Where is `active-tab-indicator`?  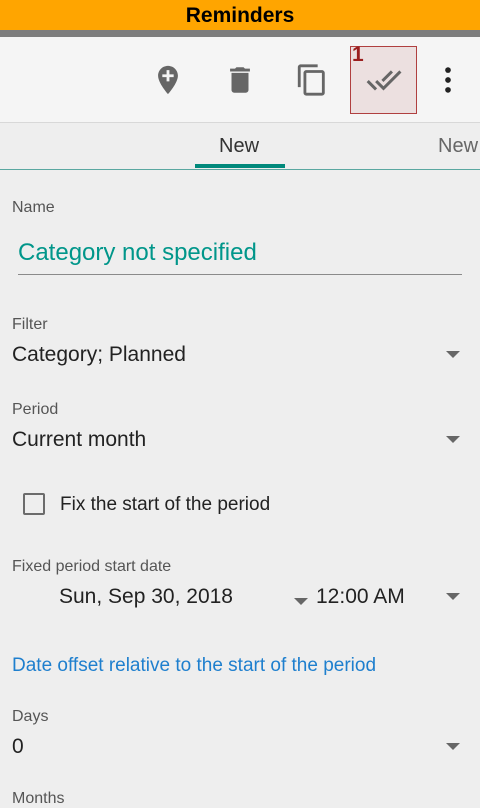 active-tab-indicator is located at coordinates (240, 166).